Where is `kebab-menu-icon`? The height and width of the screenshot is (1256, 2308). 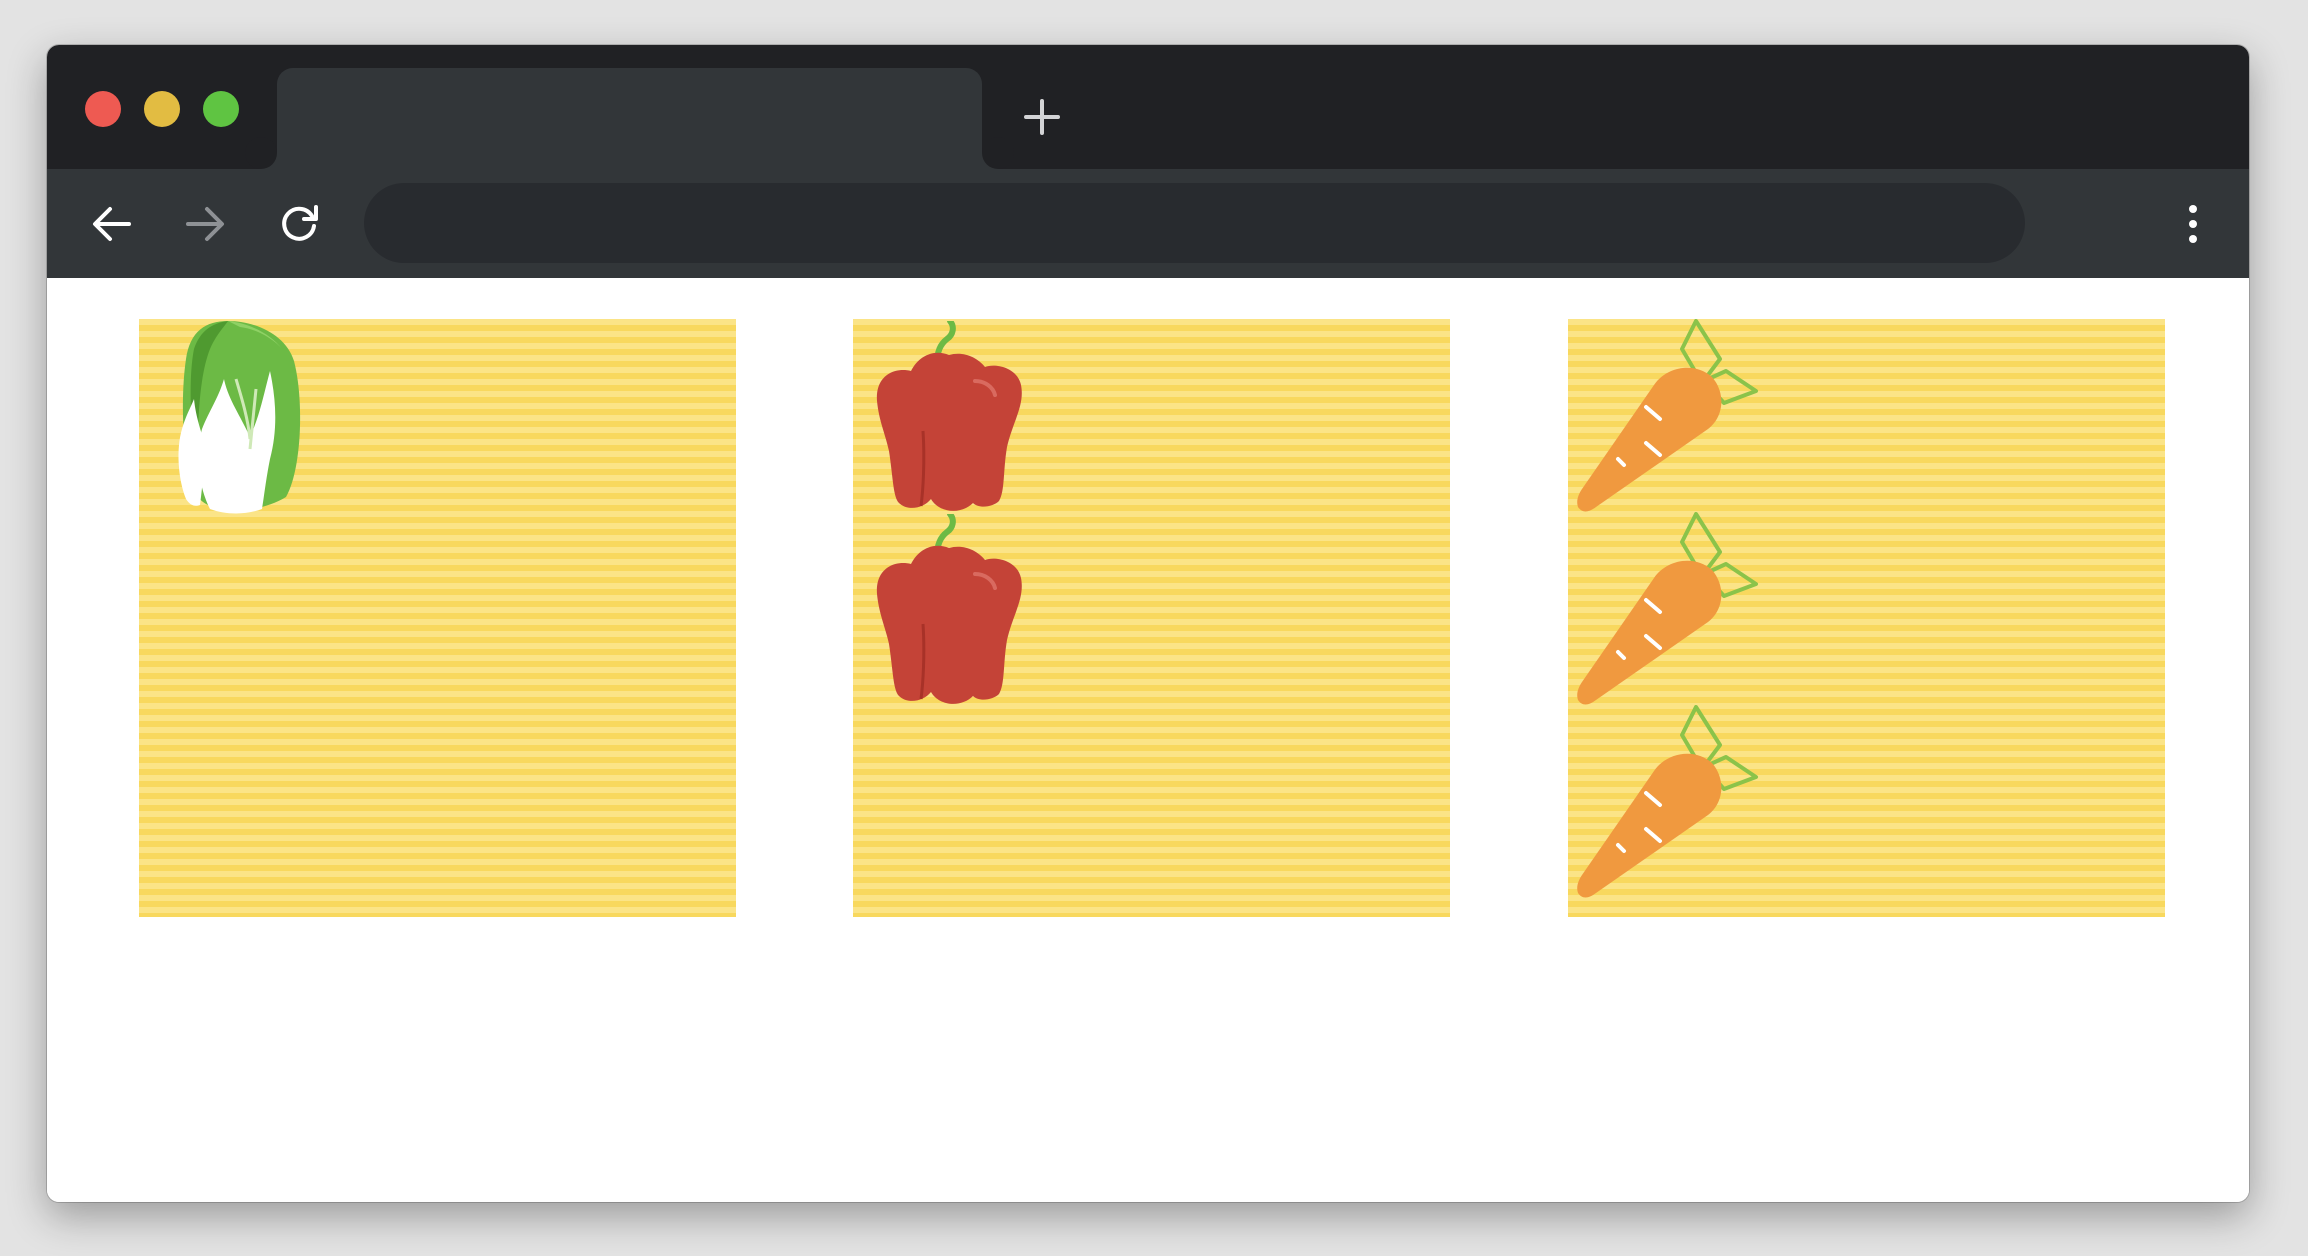
kebab-menu-icon is located at coordinates (2193, 224).